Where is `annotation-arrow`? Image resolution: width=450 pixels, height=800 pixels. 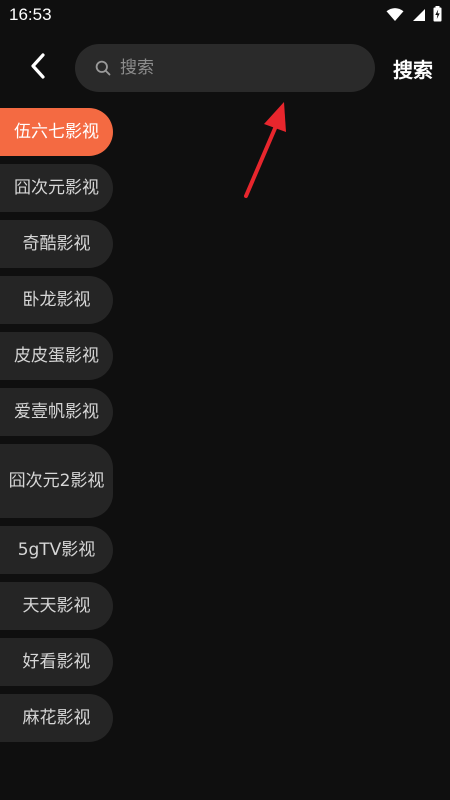 annotation-arrow is located at coordinates (265, 150).